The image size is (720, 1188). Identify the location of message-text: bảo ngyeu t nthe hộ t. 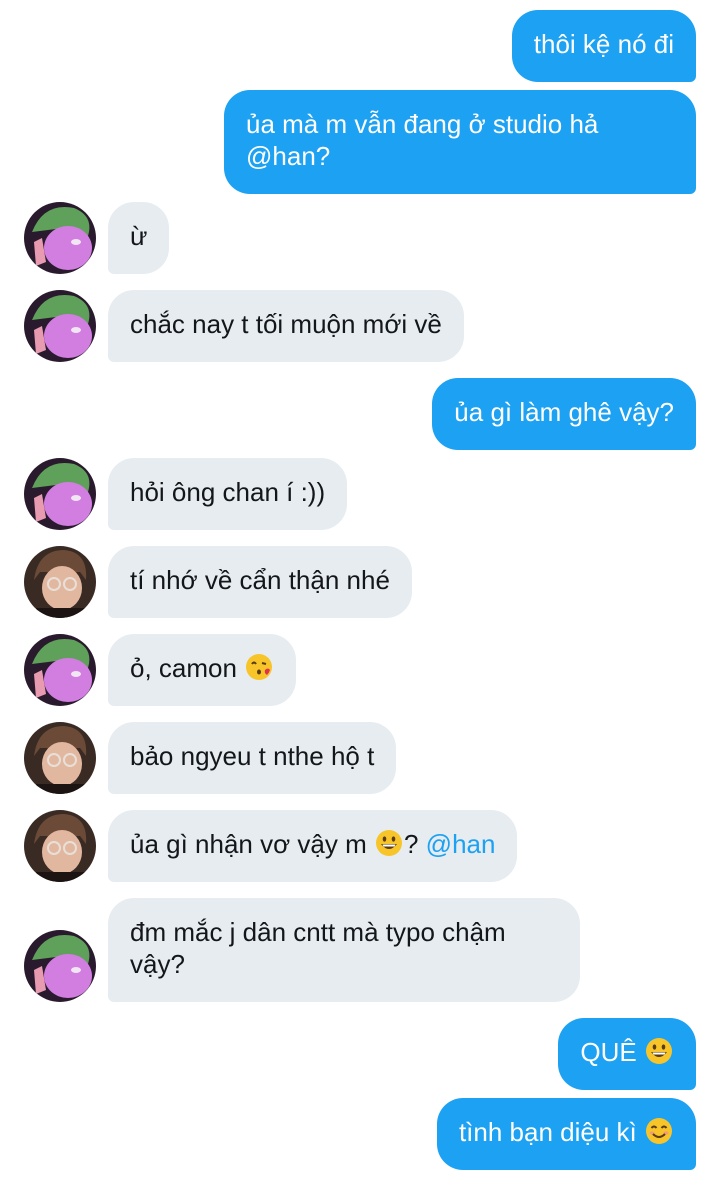
(252, 756).